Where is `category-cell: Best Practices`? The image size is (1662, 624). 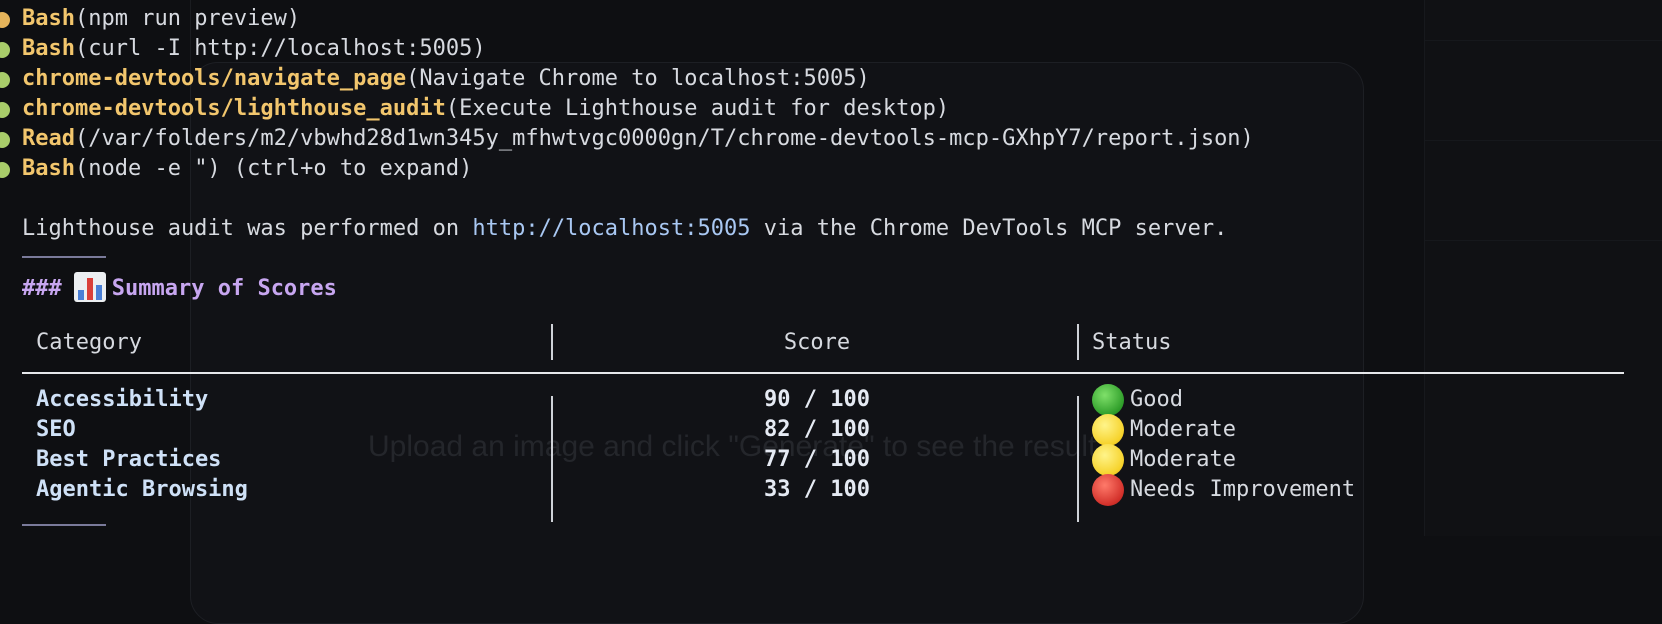 category-cell: Best Practices is located at coordinates (129, 459).